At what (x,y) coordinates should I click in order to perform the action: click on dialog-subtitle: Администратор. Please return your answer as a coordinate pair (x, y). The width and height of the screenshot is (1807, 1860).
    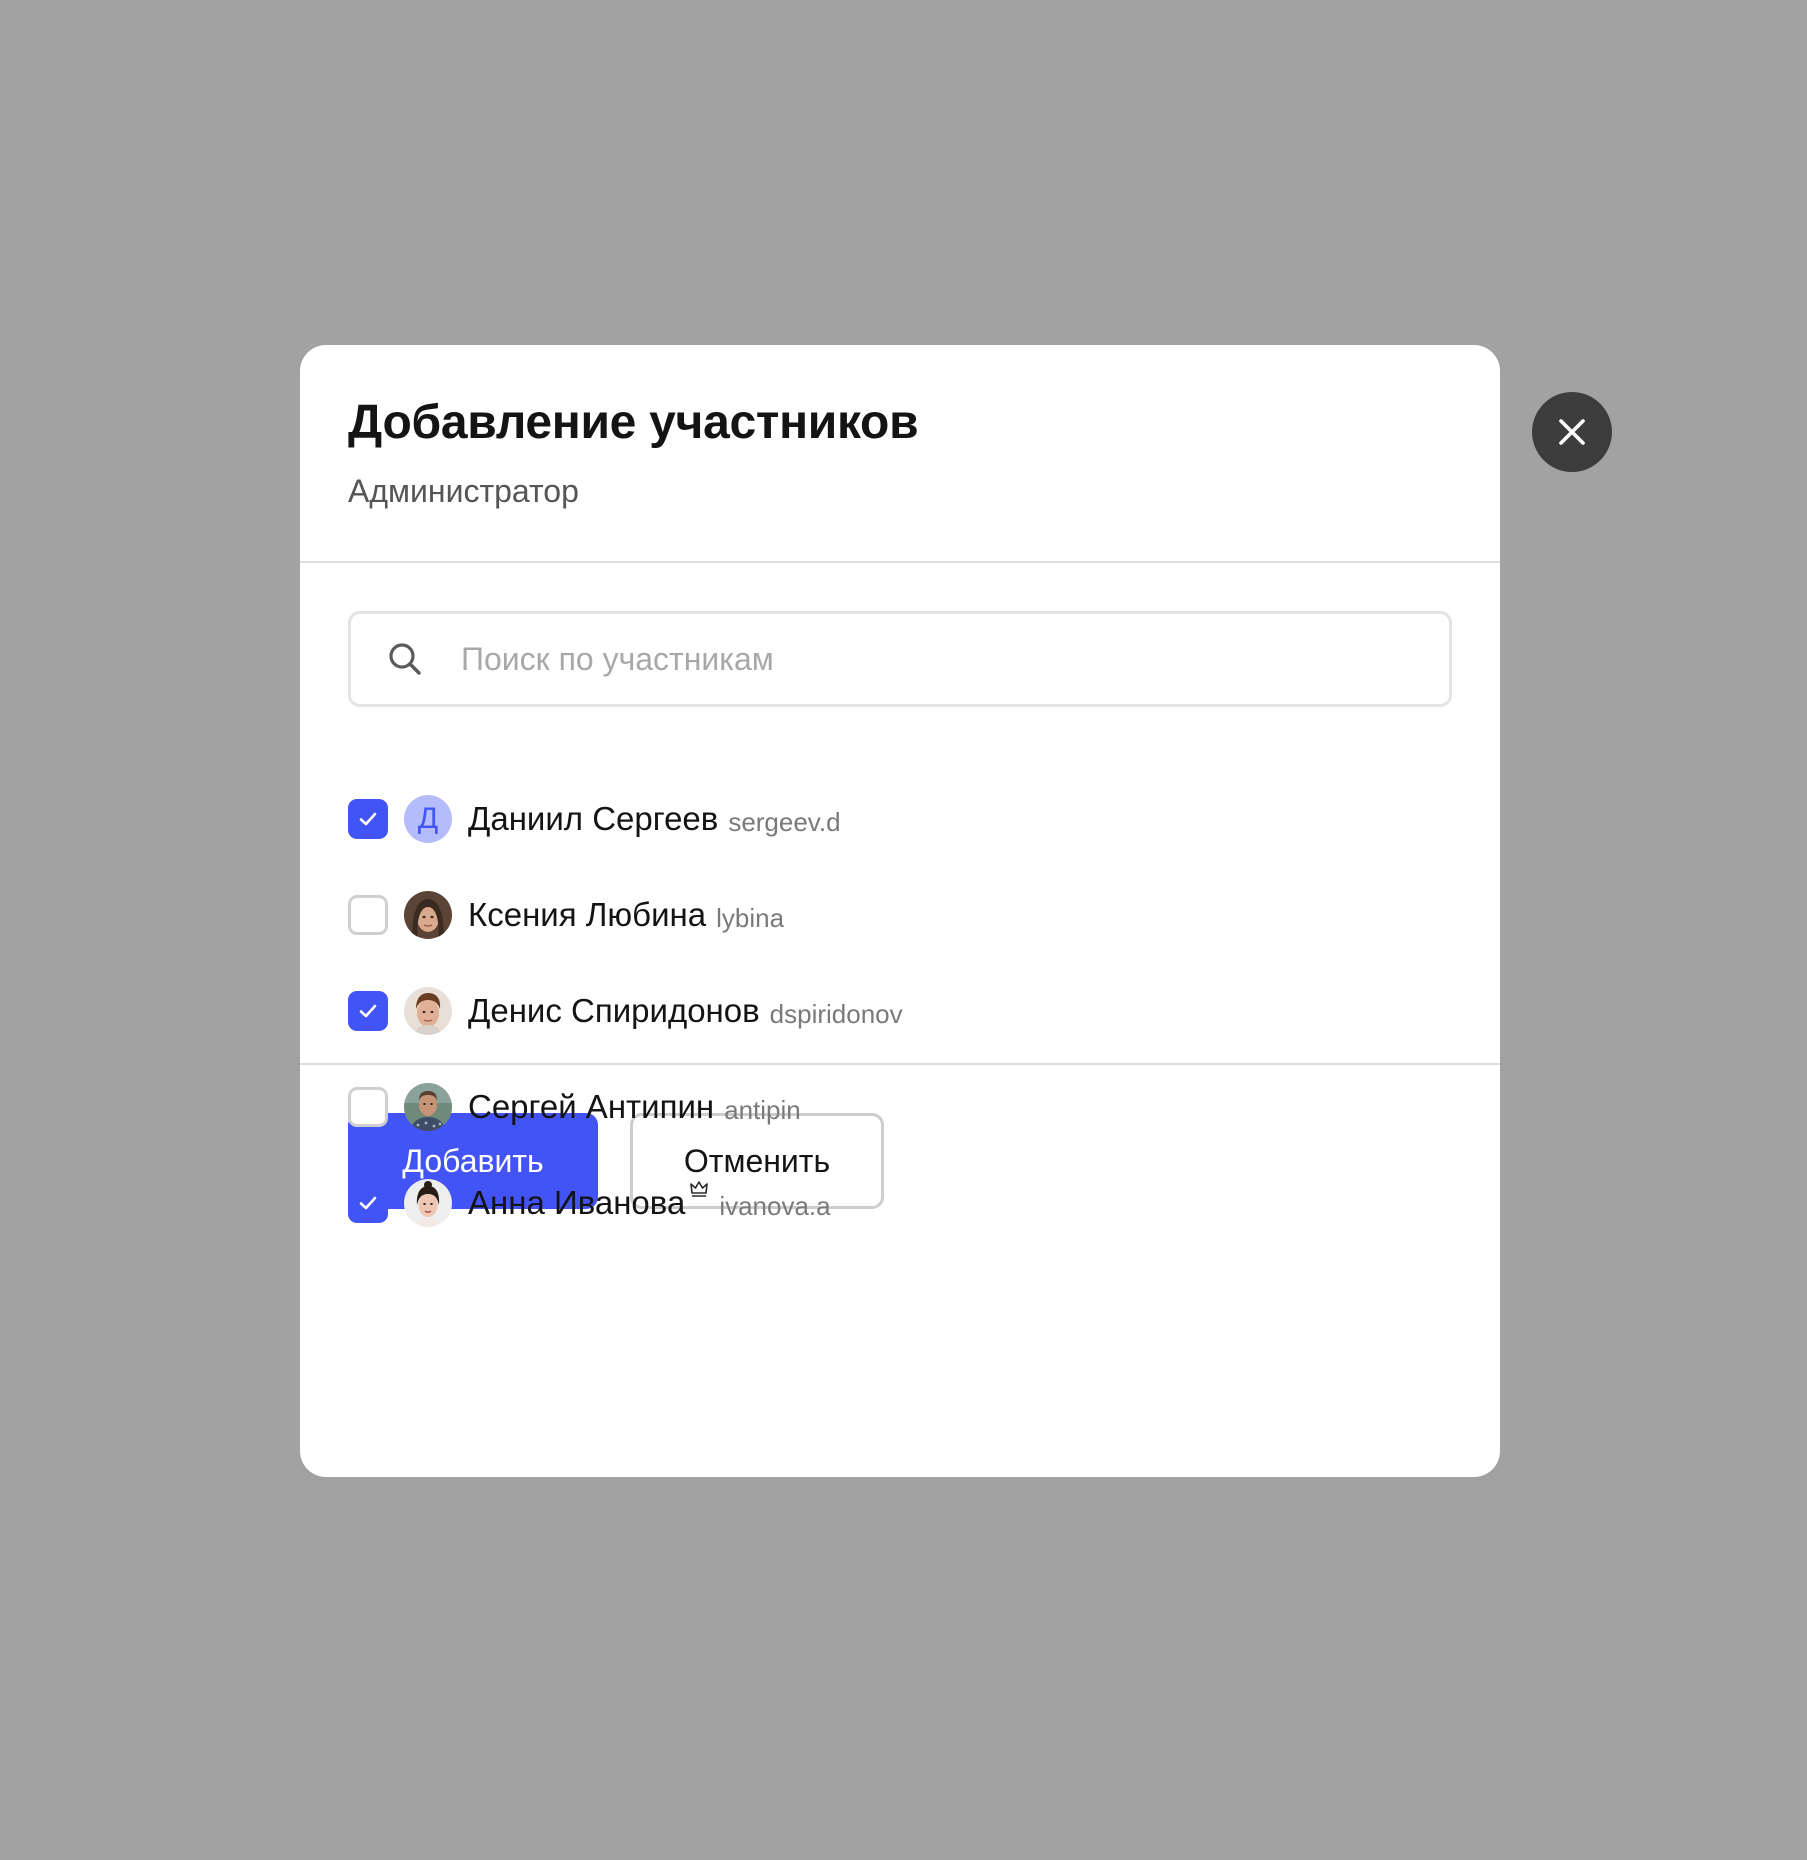
    Looking at the image, I should click on (463, 490).